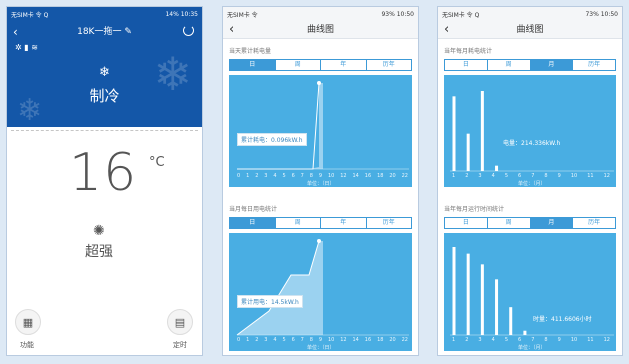 This screenshot has width=629, height=364. I want to click on x-axis-ticks: 1 2 3 4 5 6 7 8 9 10 11 12, so click(531, 176).